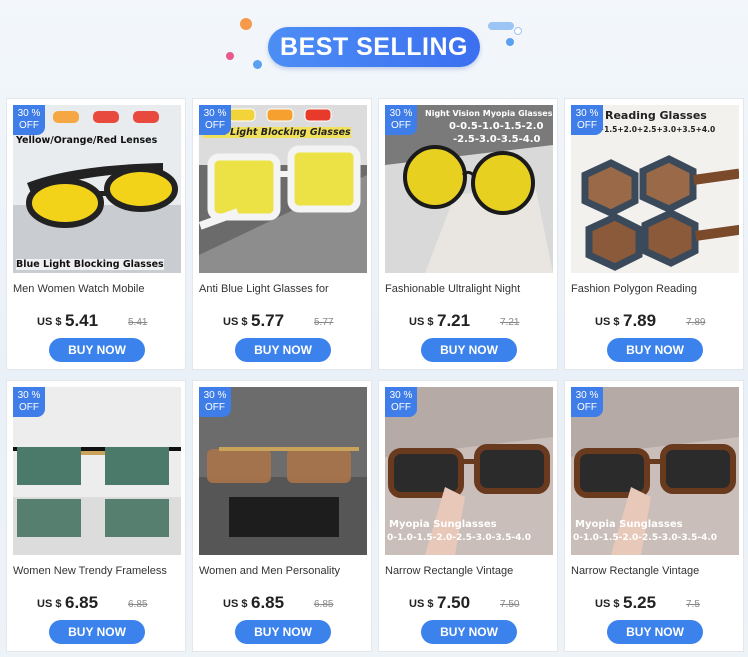  I want to click on image-caption-line2: -2.5-3.0-3.5-4.0, so click(497, 139).